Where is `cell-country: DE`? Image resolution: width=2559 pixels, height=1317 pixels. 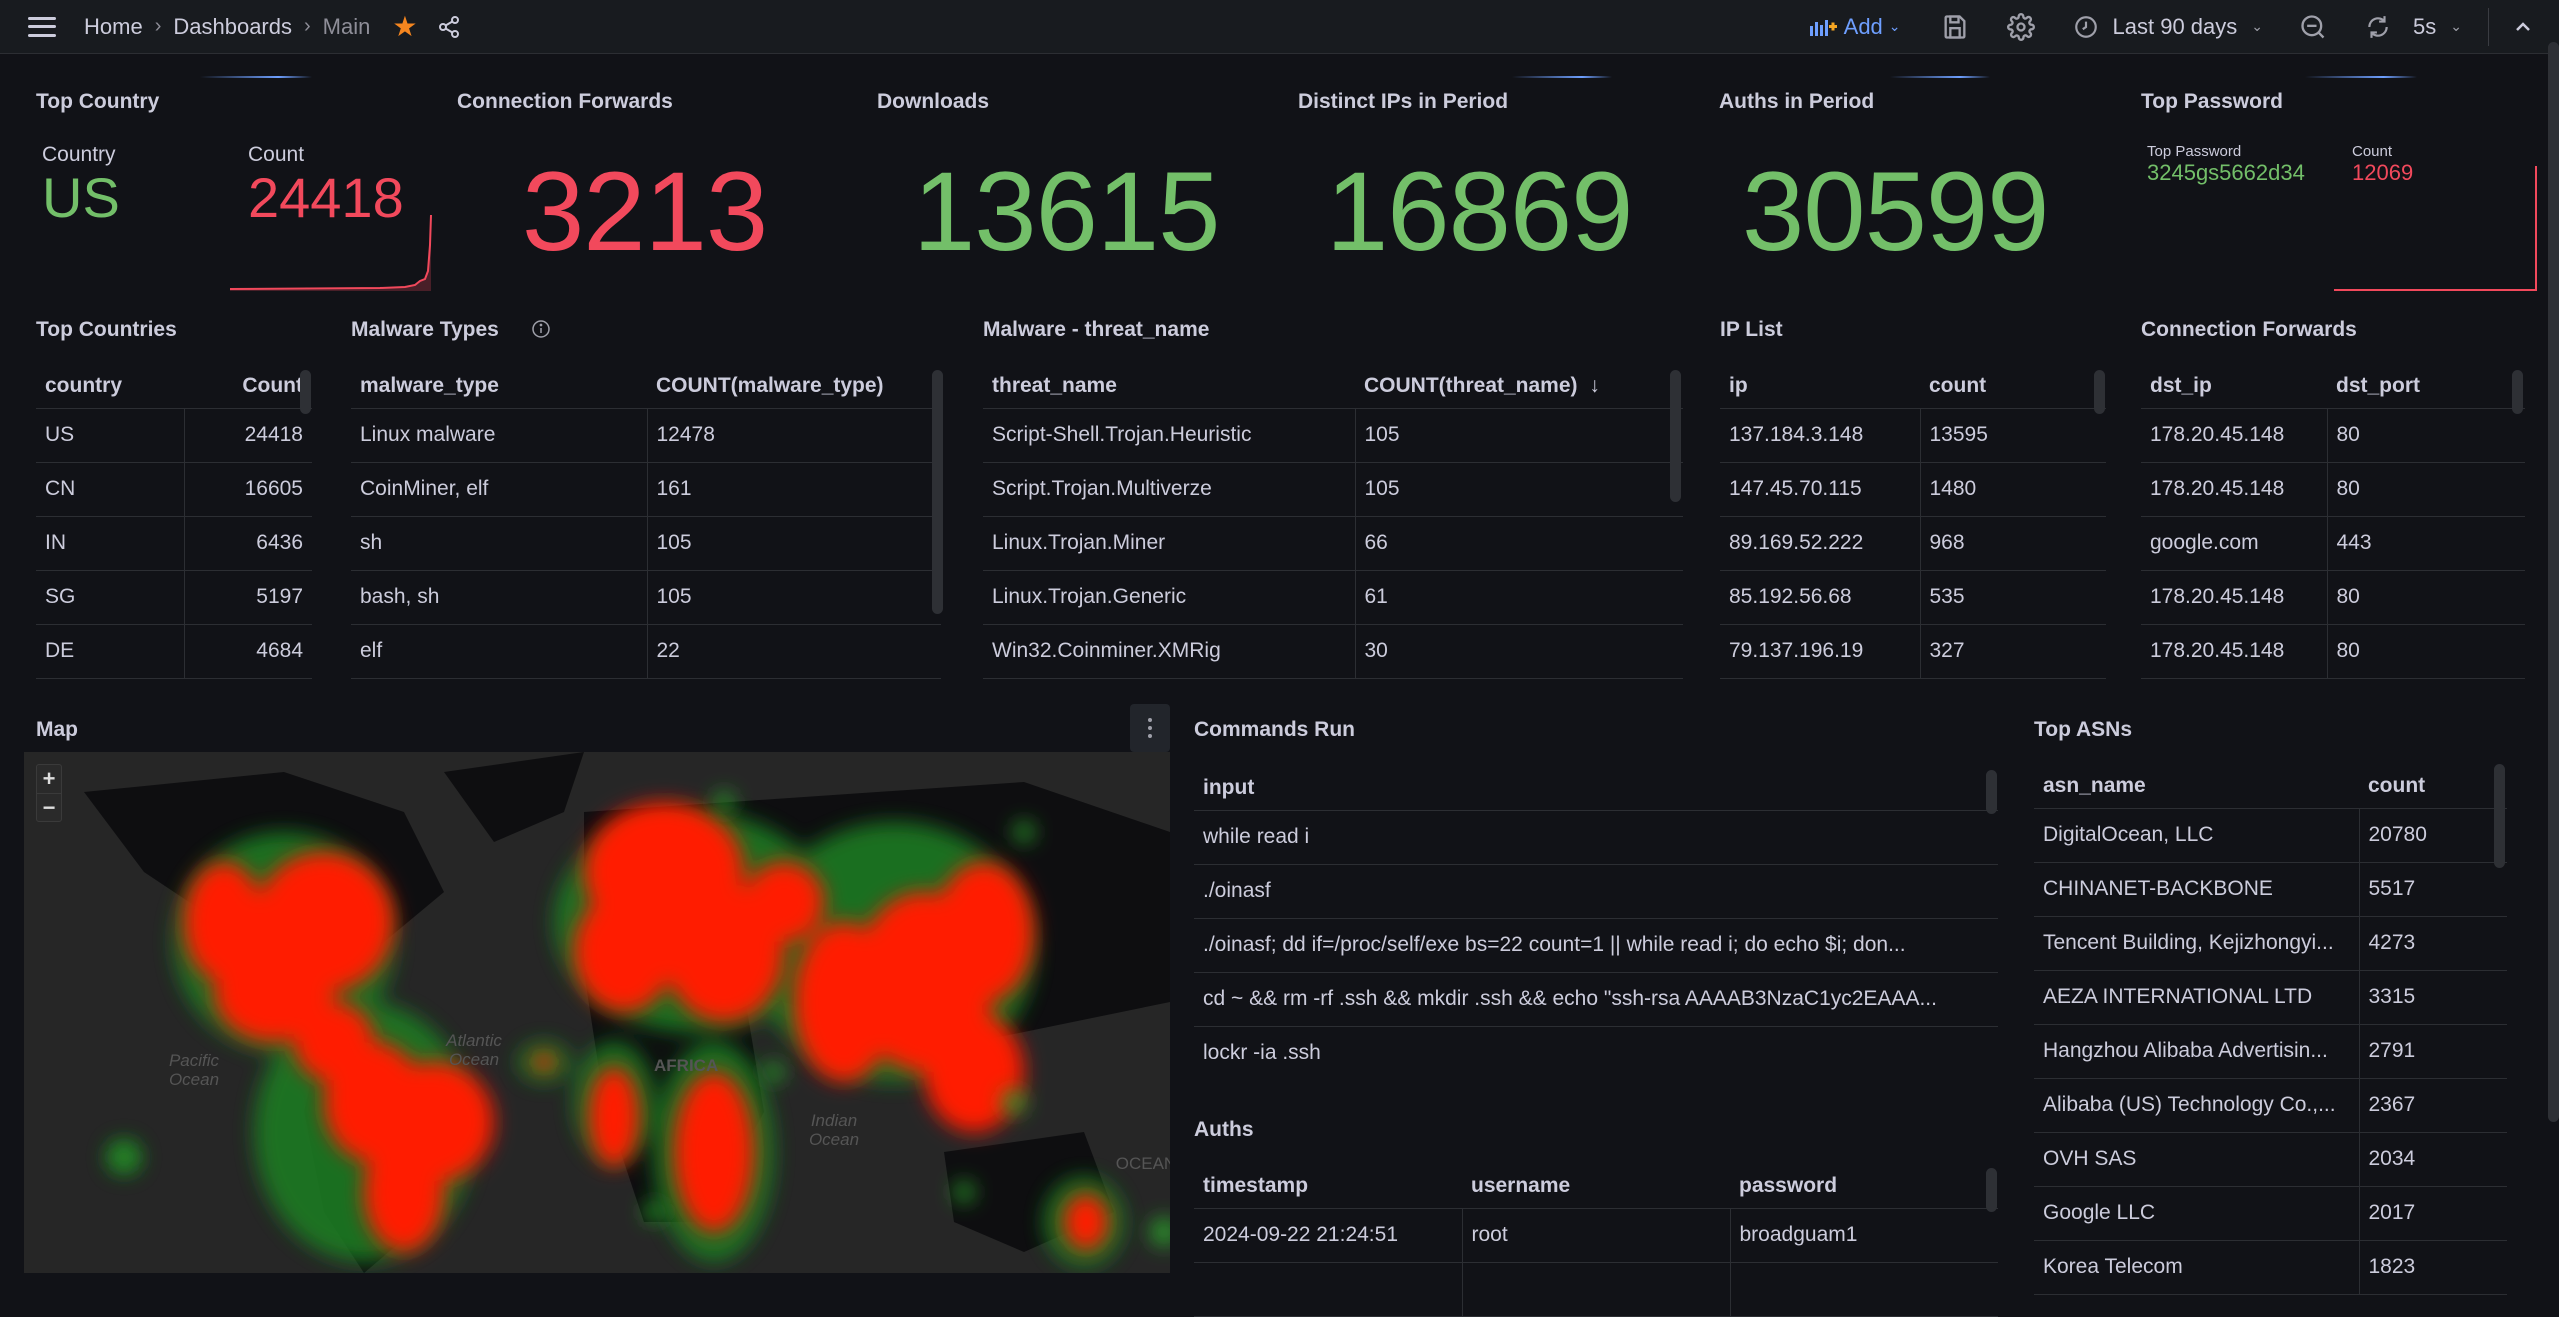
cell-country: DE is located at coordinates (110, 651).